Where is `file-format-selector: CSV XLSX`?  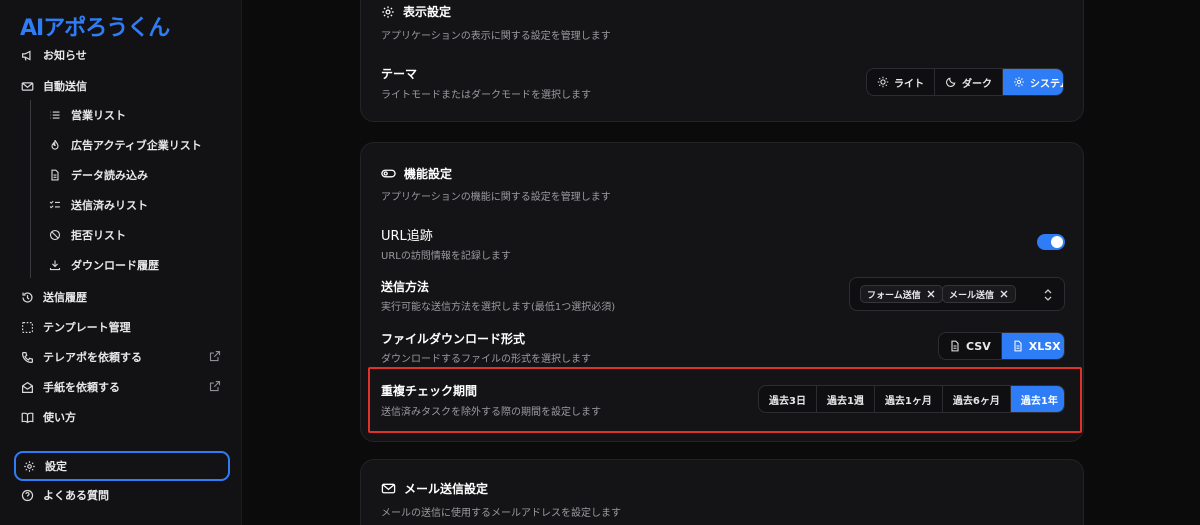
file-format-selector: CSV XLSX is located at coordinates (1001, 346).